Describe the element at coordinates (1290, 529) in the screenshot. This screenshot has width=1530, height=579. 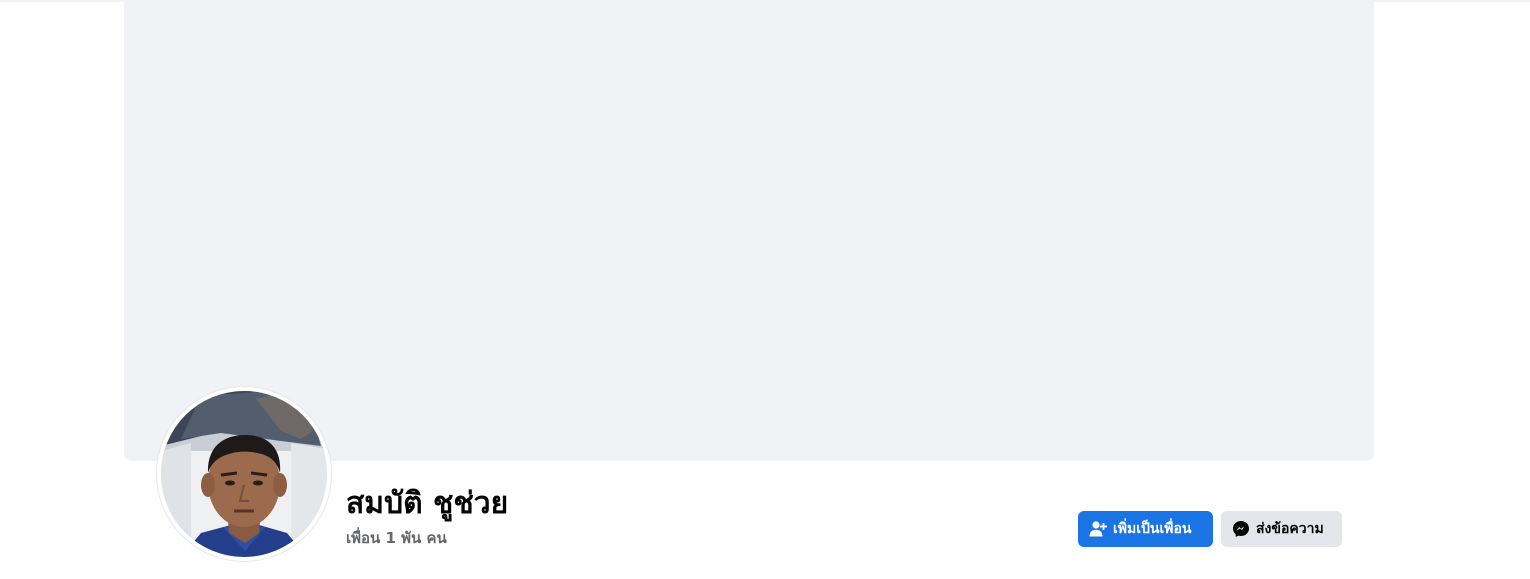
I see `send-message-label: ส่งข้อความ` at that location.